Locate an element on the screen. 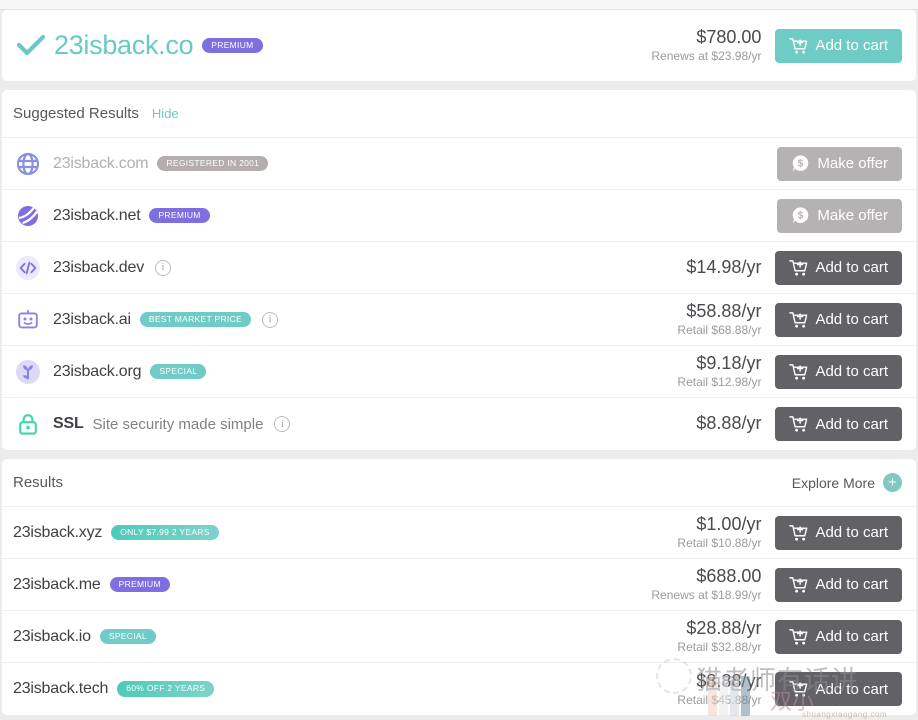 The height and width of the screenshot is (720, 918). domain-name-wrap: 23isback.xyz ONLY $7.99 2 YEARS is located at coordinates (116, 533).